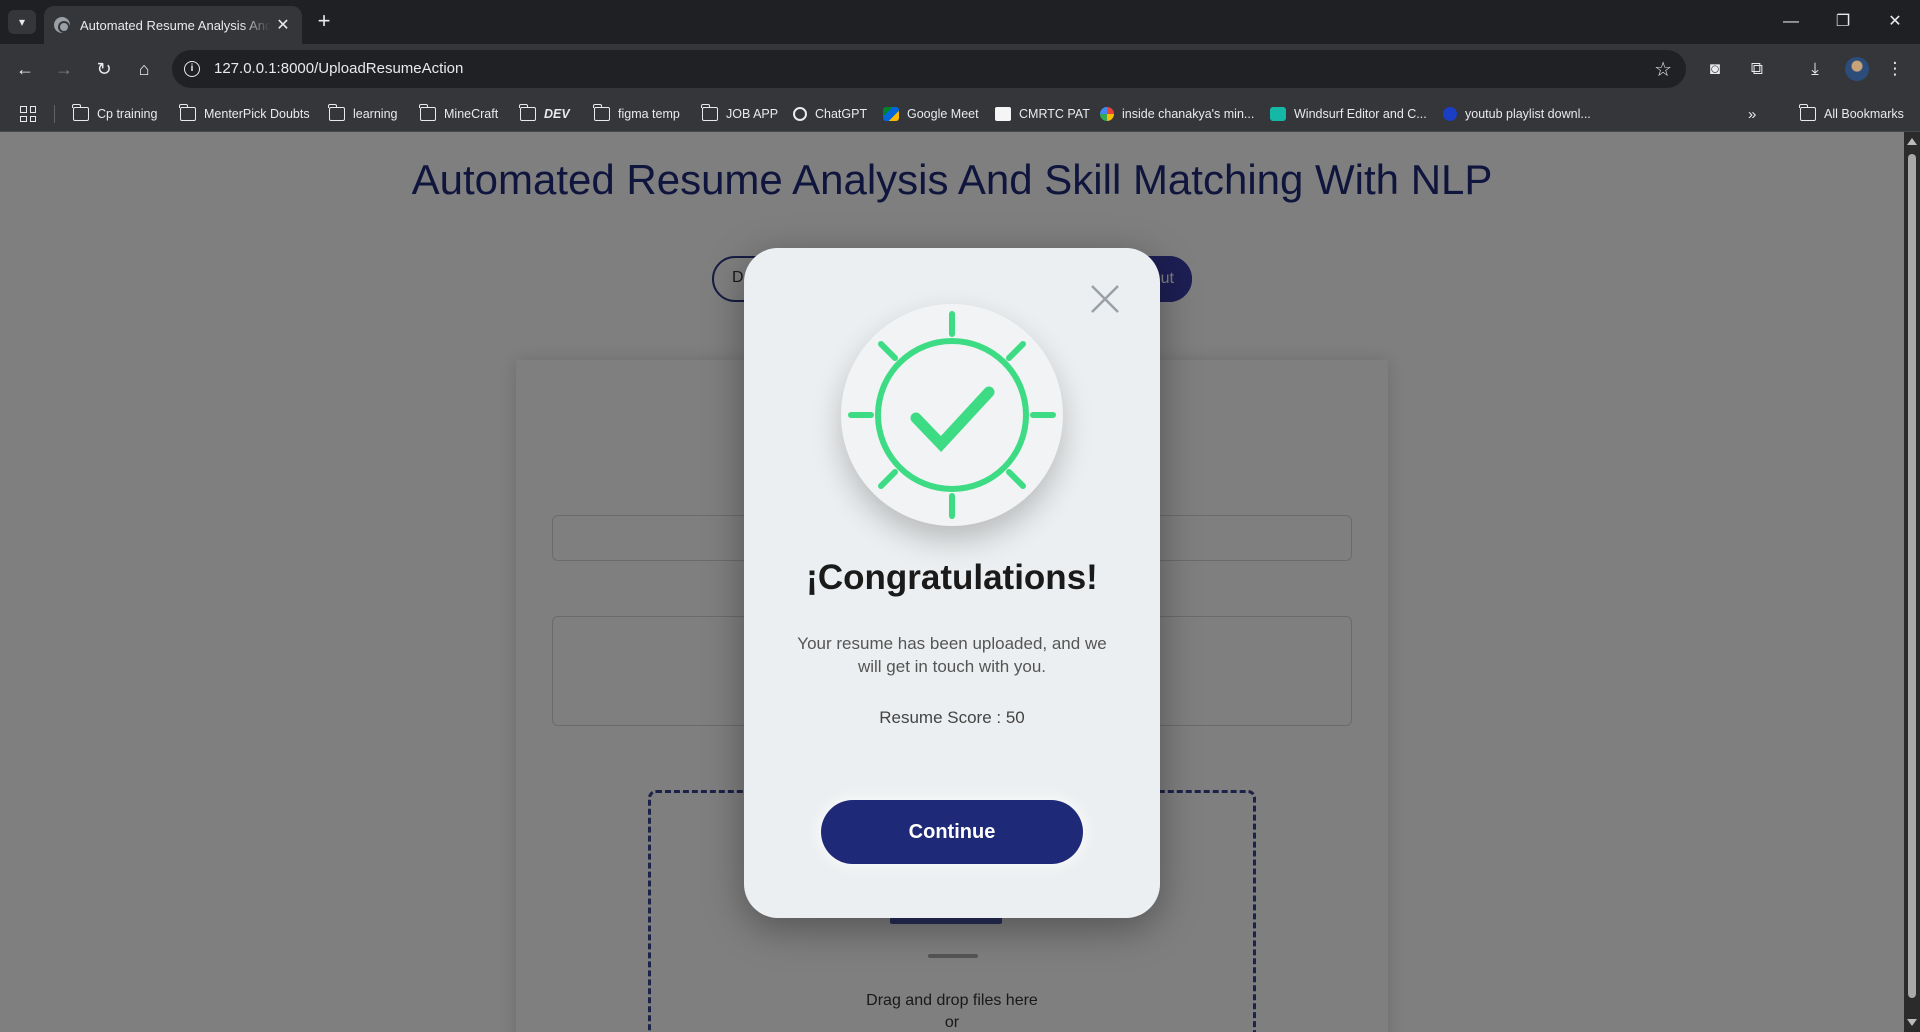  What do you see at coordinates (943, 114) in the screenshot?
I see `bookmark-label: Google Meet` at bounding box center [943, 114].